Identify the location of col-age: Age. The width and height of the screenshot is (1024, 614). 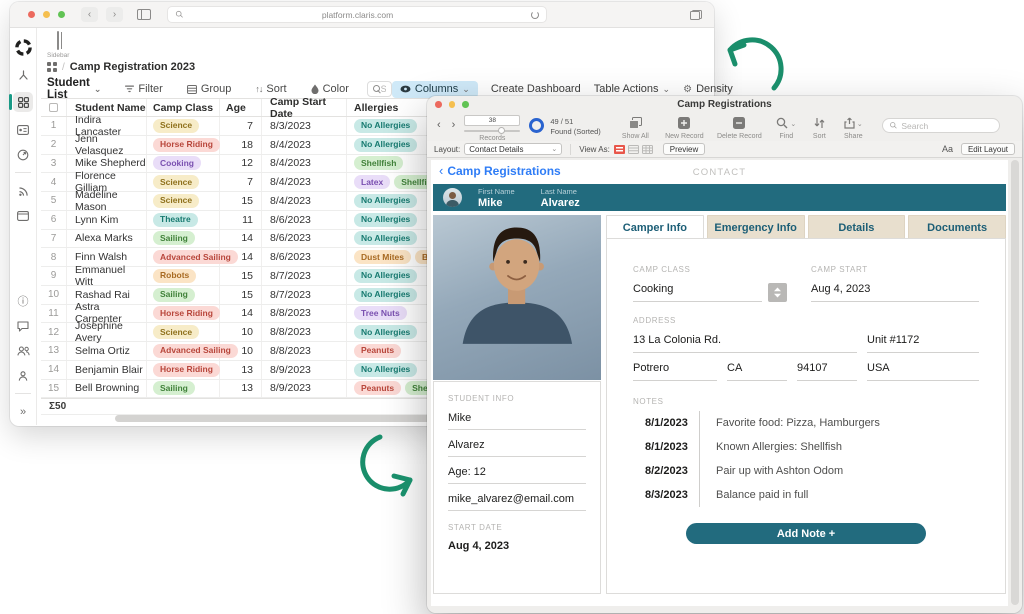
(241, 107).